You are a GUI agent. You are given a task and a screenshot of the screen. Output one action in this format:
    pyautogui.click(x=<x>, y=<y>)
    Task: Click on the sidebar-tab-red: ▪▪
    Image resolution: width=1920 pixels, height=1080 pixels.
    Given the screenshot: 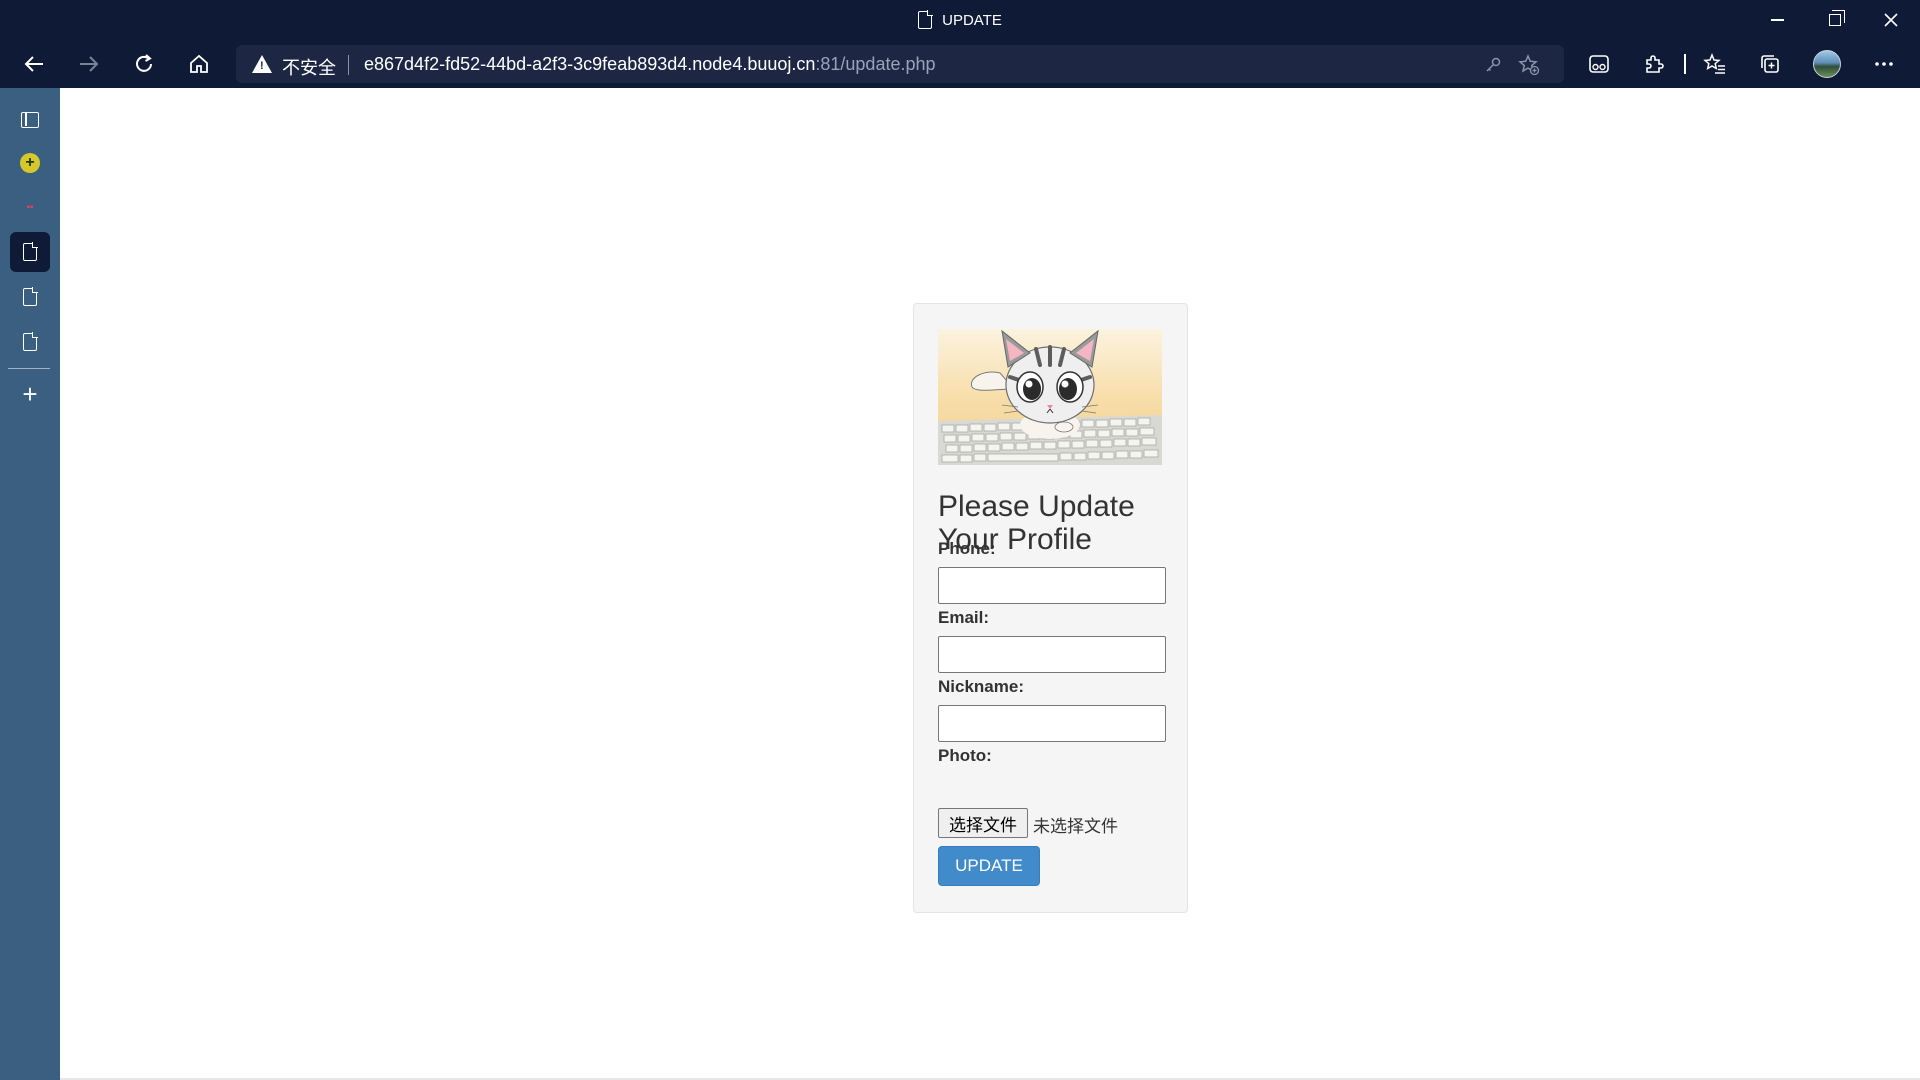 What is the action you would take?
    pyautogui.click(x=30, y=207)
    